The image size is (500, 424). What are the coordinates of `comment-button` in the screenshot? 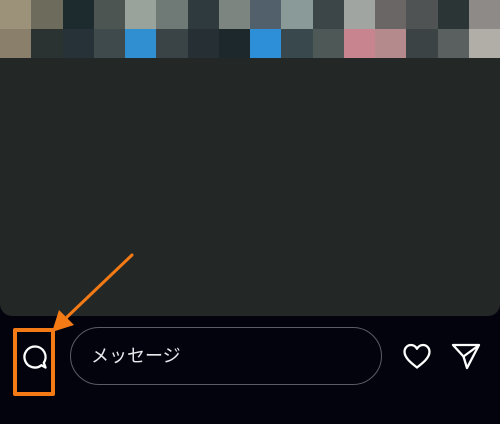 It's located at (35, 357).